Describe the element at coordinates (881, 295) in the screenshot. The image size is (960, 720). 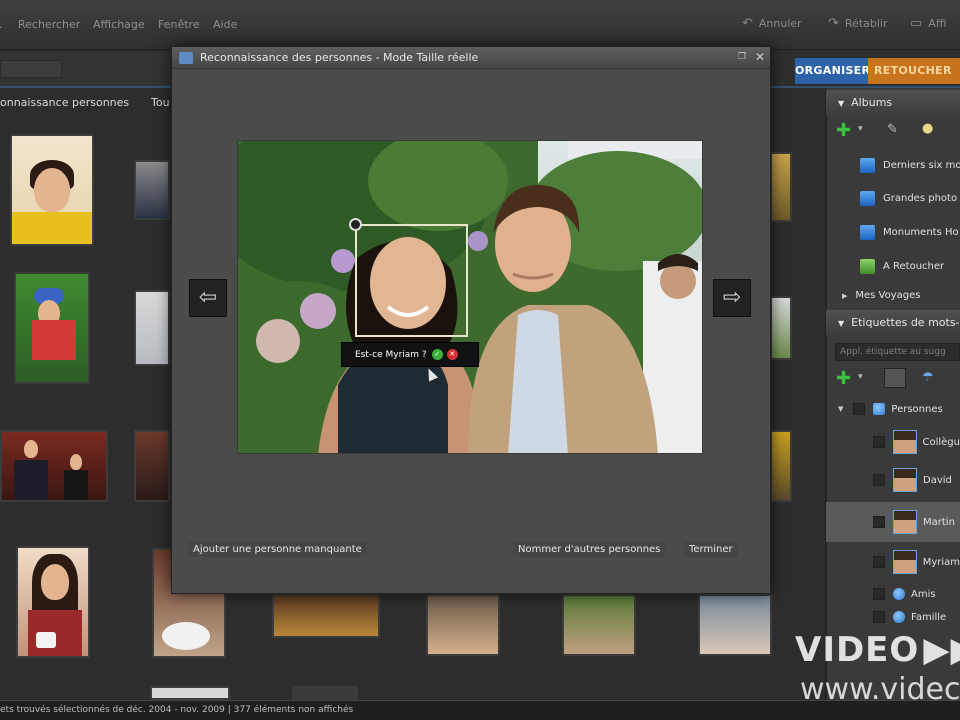
I see `album-group-voyages: ▶ Mes Voyages` at that location.